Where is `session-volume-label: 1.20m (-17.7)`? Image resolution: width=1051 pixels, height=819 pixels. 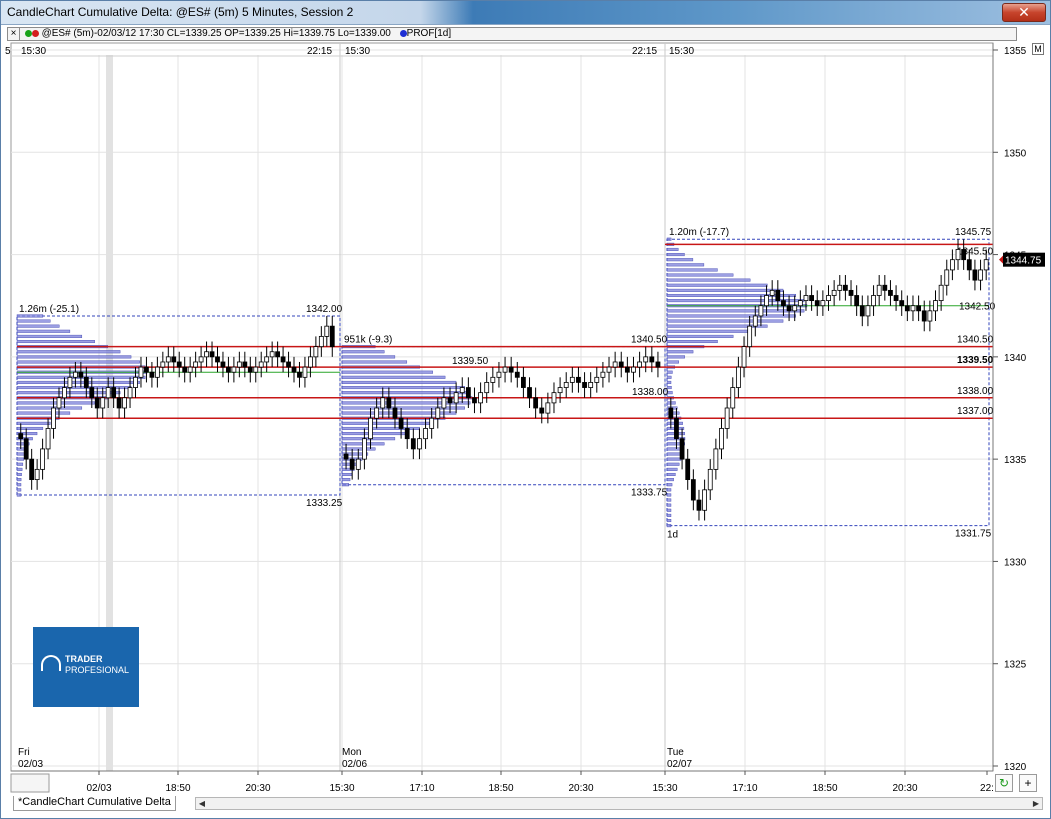 session-volume-label: 1.20m (-17.7) is located at coordinates (699, 232).